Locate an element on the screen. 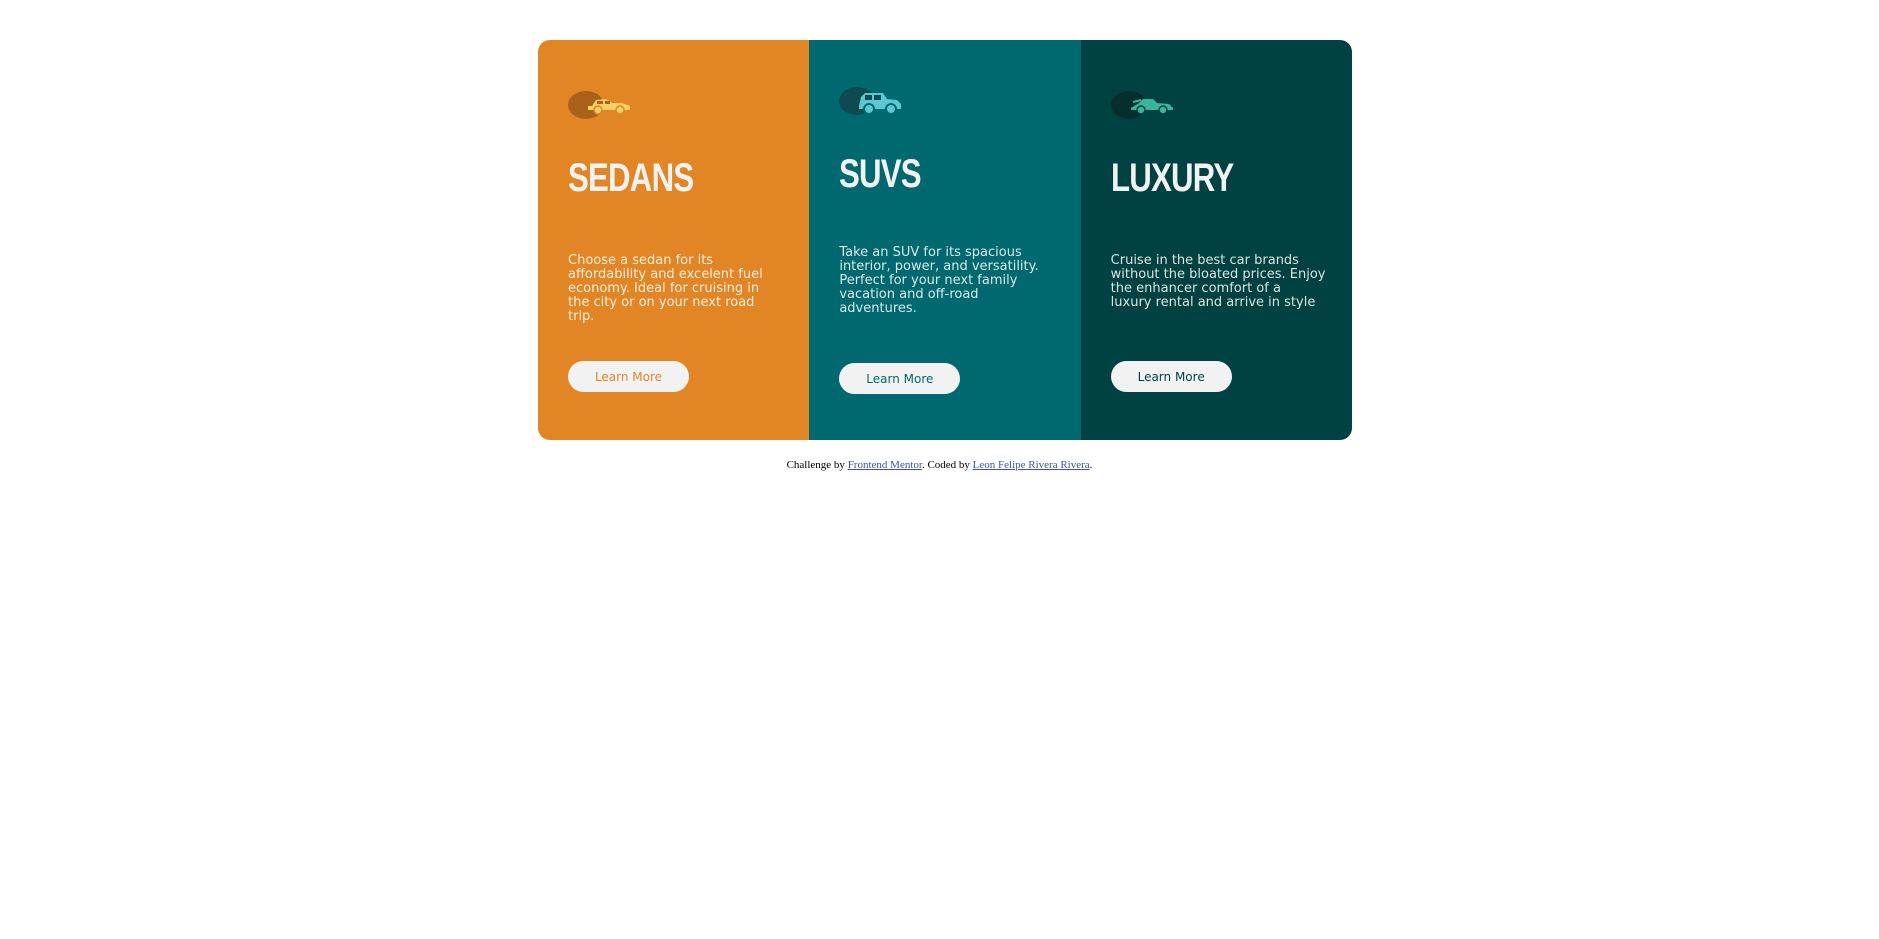 This screenshot has height=939, width=1879. frontend-mentor-link: Frontend Mentor is located at coordinates (885, 465).